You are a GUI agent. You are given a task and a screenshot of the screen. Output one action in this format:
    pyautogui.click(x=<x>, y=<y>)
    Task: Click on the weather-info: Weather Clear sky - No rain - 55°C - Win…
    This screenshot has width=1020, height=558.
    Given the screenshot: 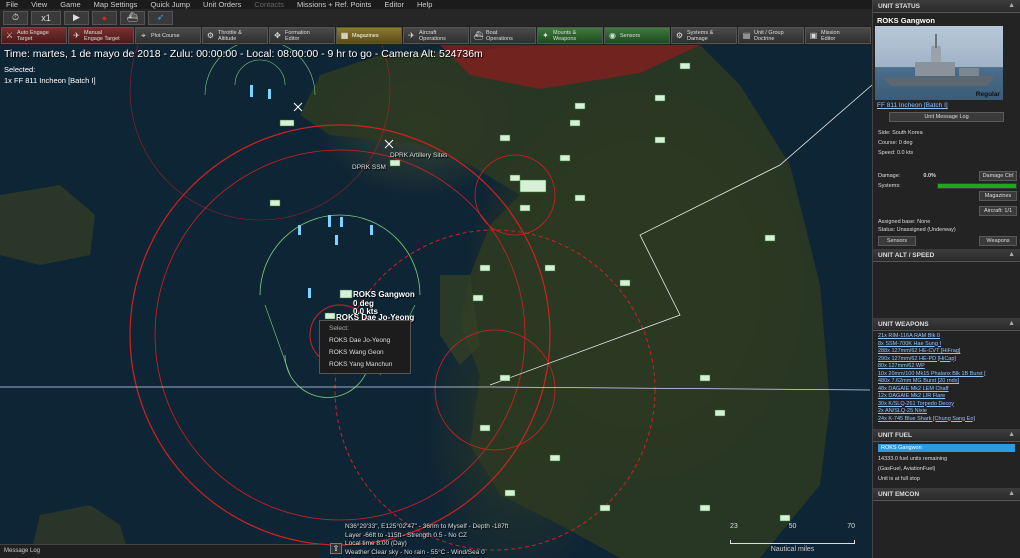 What is the action you would take?
    pyautogui.click(x=415, y=552)
    